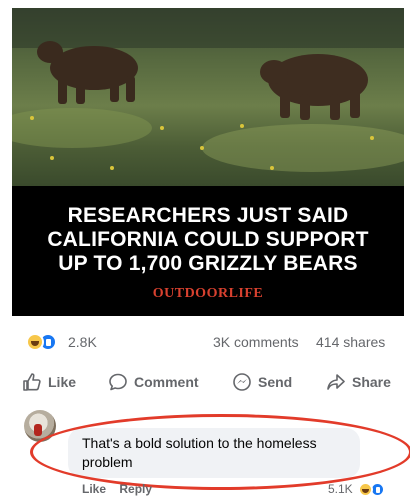 The width and height of the screenshot is (410, 500). What do you see at coordinates (340, 489) in the screenshot?
I see `comment-reaction-count: 5.1K` at bounding box center [340, 489].